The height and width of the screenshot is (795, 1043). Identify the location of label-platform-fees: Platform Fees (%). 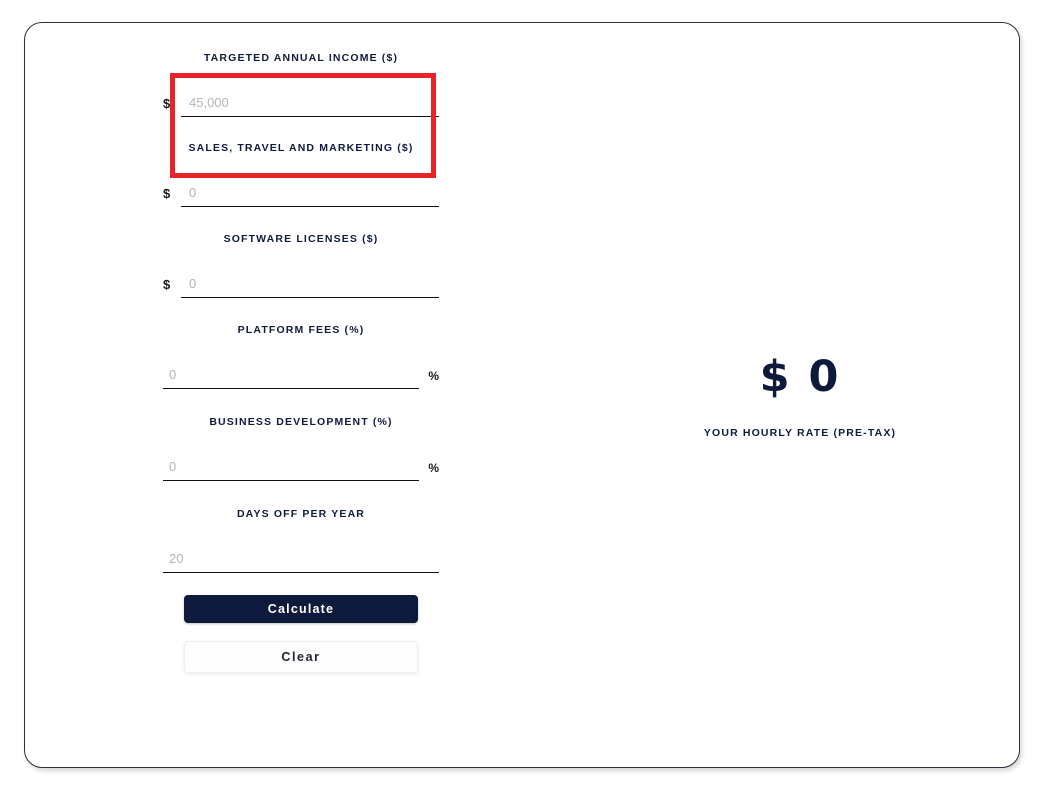
(301, 330).